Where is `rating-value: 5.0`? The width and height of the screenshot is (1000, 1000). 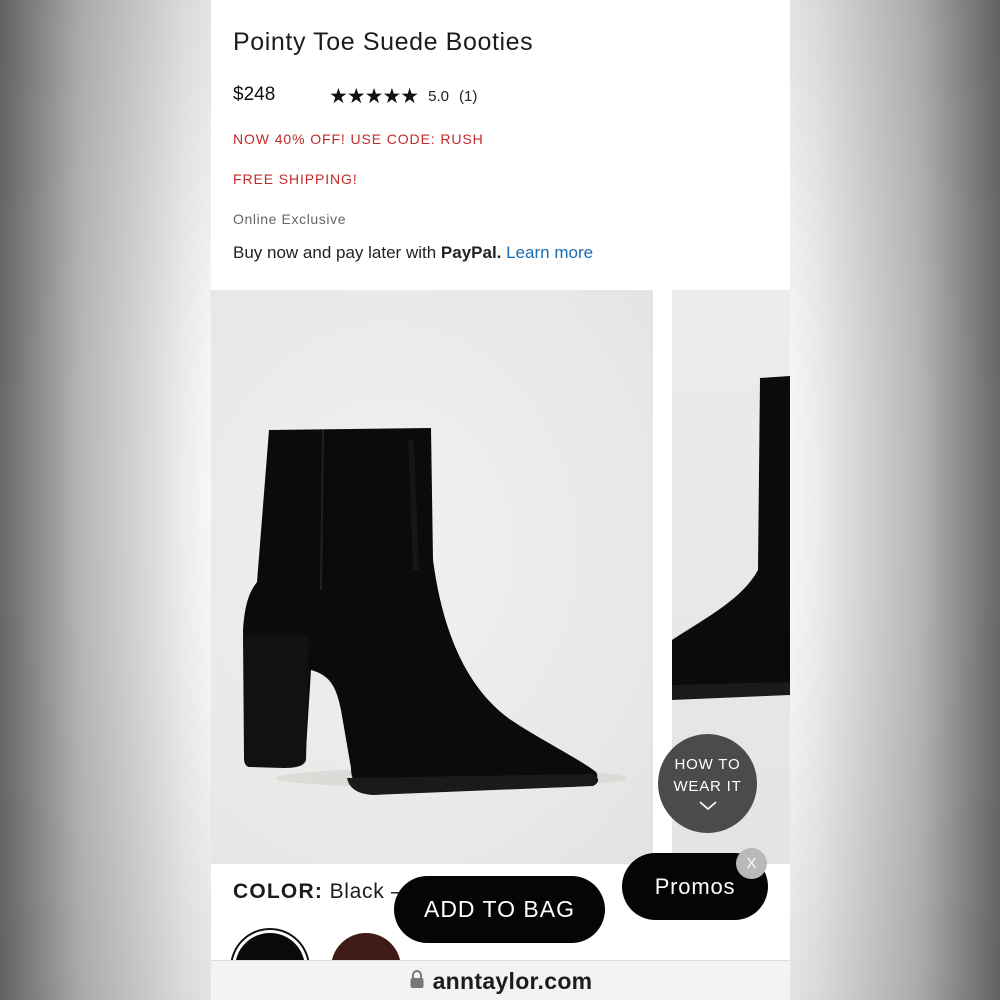 rating-value: 5.0 is located at coordinates (438, 96).